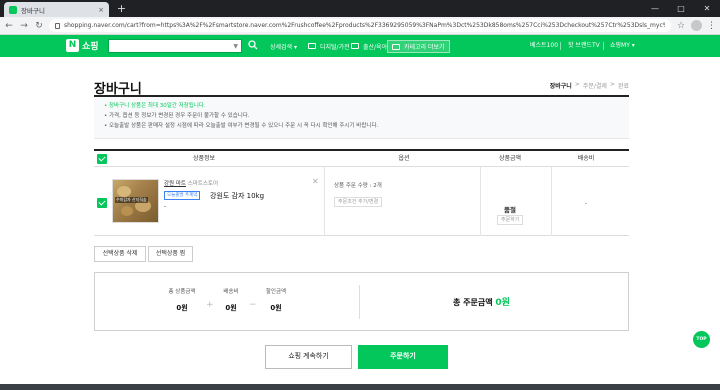  Describe the element at coordinates (711, 26) in the screenshot. I see `menu-dots-icon: ⋮` at that location.